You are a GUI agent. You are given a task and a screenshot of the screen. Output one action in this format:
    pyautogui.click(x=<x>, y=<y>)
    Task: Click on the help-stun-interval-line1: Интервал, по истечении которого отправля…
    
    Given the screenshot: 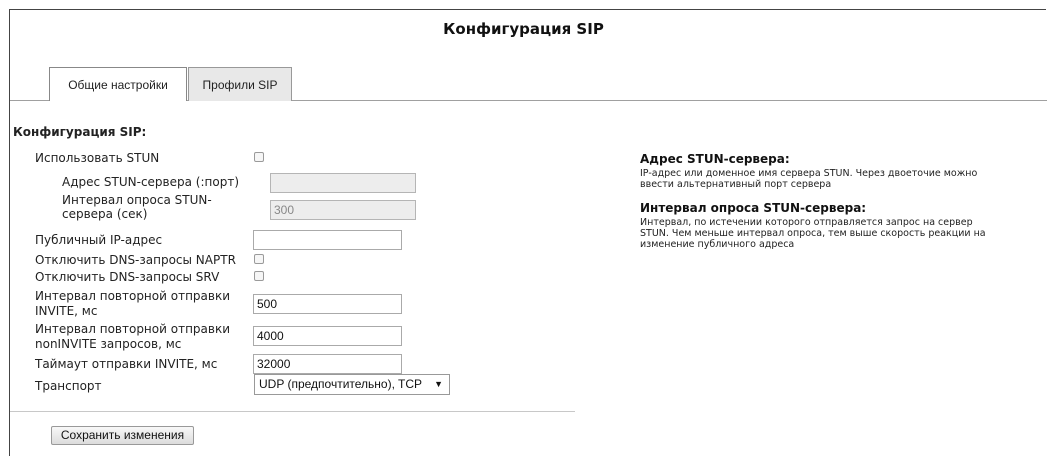 What is the action you would take?
    pyautogui.click(x=806, y=222)
    